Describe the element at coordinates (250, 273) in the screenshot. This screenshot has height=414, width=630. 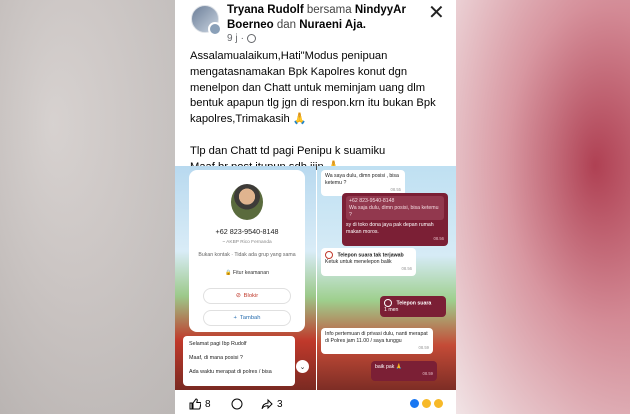
I see `security-label: Fitur keamanan` at that location.